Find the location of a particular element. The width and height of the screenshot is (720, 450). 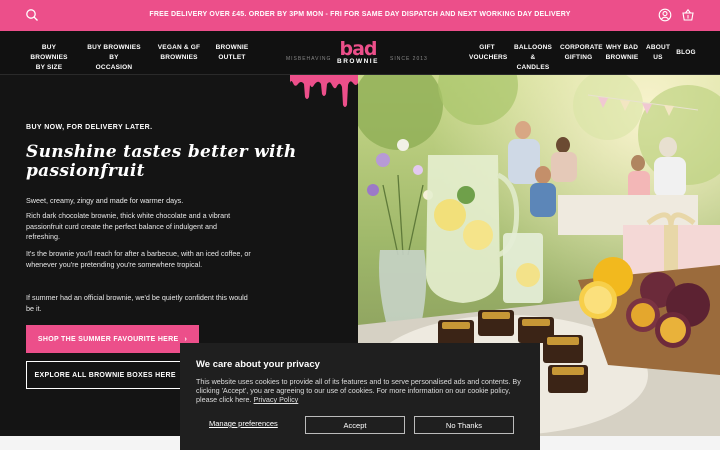

hero-kicker: BUY NOW, FOR DELIVERY LATER. is located at coordinates (89, 127).